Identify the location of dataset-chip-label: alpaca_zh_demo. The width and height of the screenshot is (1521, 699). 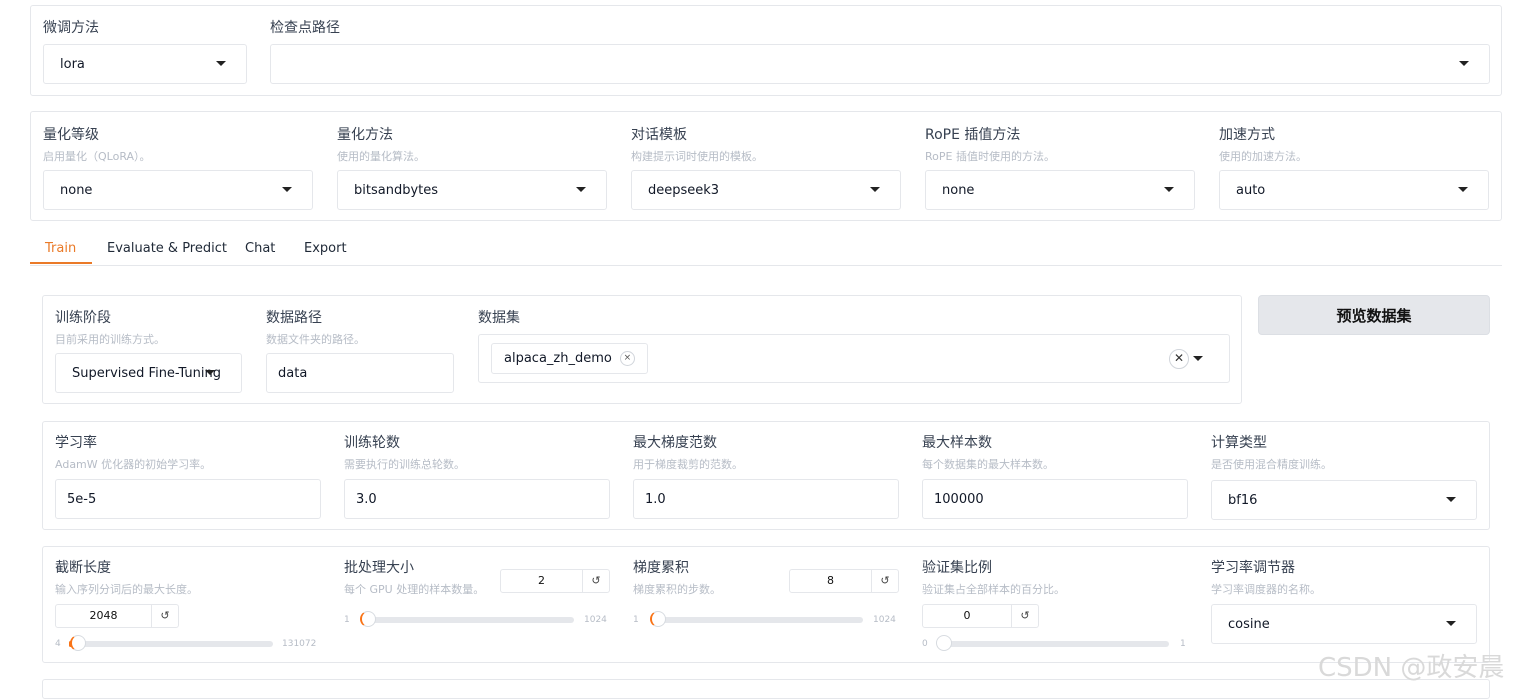
(558, 358).